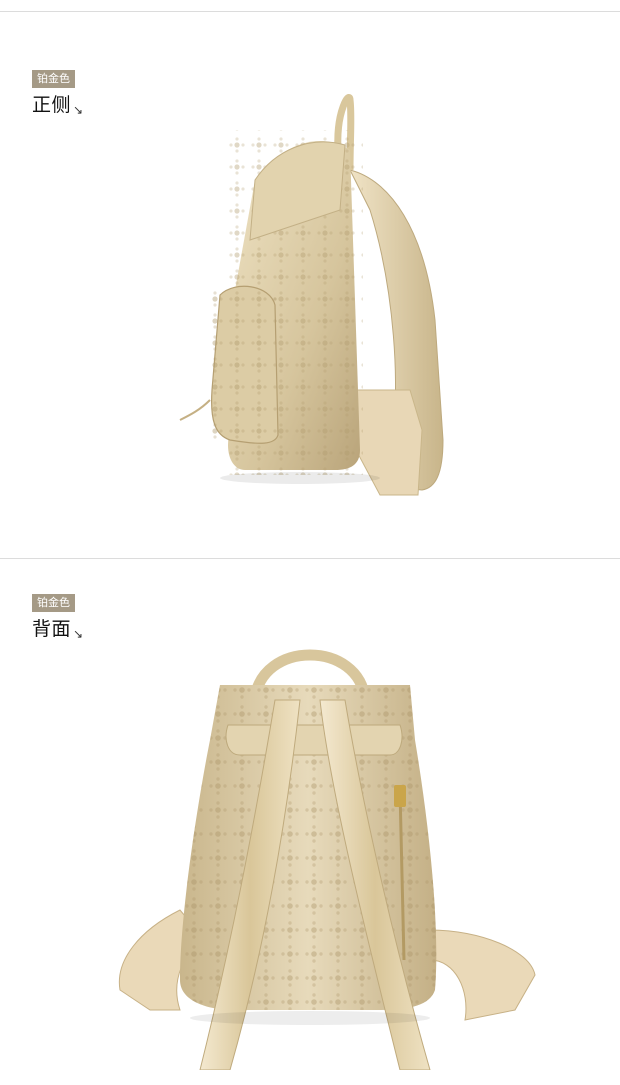  I want to click on view-title: 背面 ↘, so click(58, 627).